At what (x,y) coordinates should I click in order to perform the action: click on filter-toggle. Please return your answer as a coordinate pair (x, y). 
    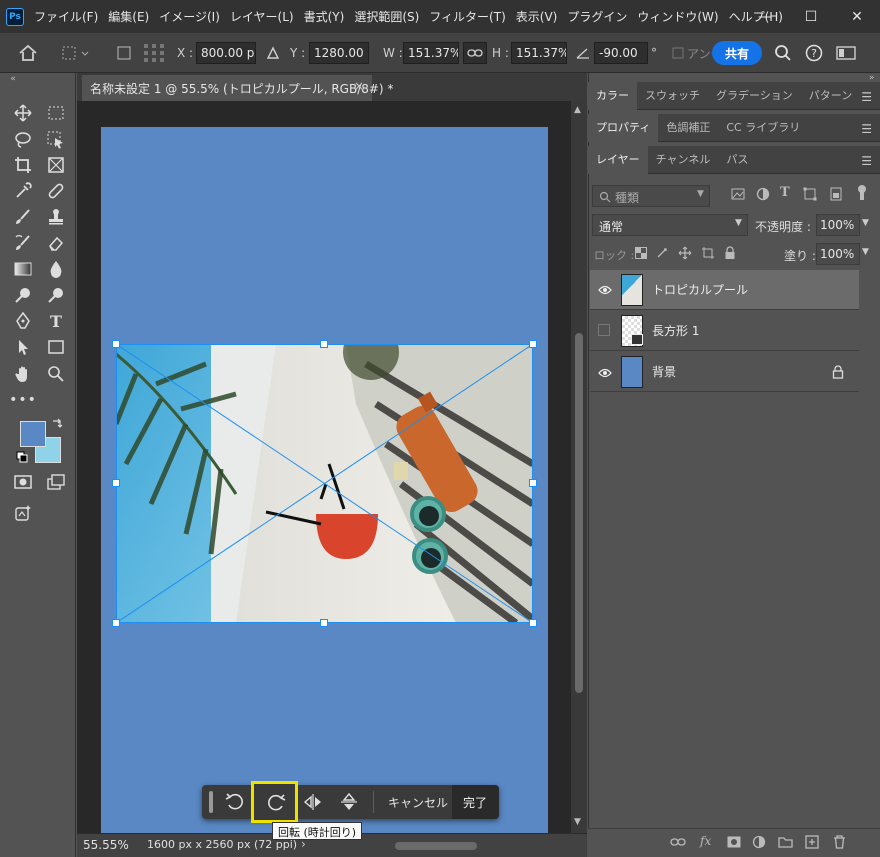
    Looking at the image, I should click on (862, 192).